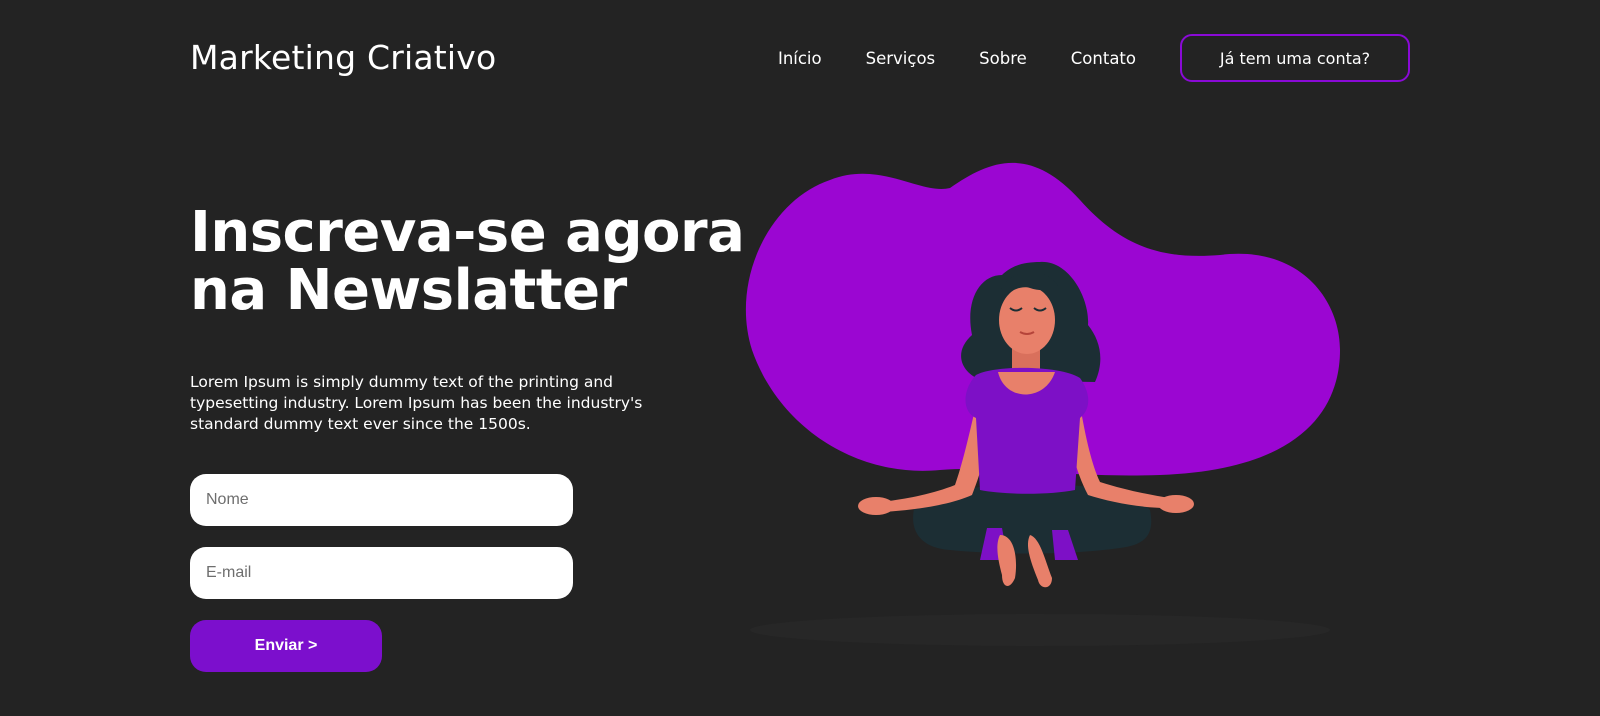 Image resolution: width=1600 pixels, height=716 pixels. What do you see at coordinates (1103, 58) in the screenshot?
I see `nav-item-contato: Contato` at bounding box center [1103, 58].